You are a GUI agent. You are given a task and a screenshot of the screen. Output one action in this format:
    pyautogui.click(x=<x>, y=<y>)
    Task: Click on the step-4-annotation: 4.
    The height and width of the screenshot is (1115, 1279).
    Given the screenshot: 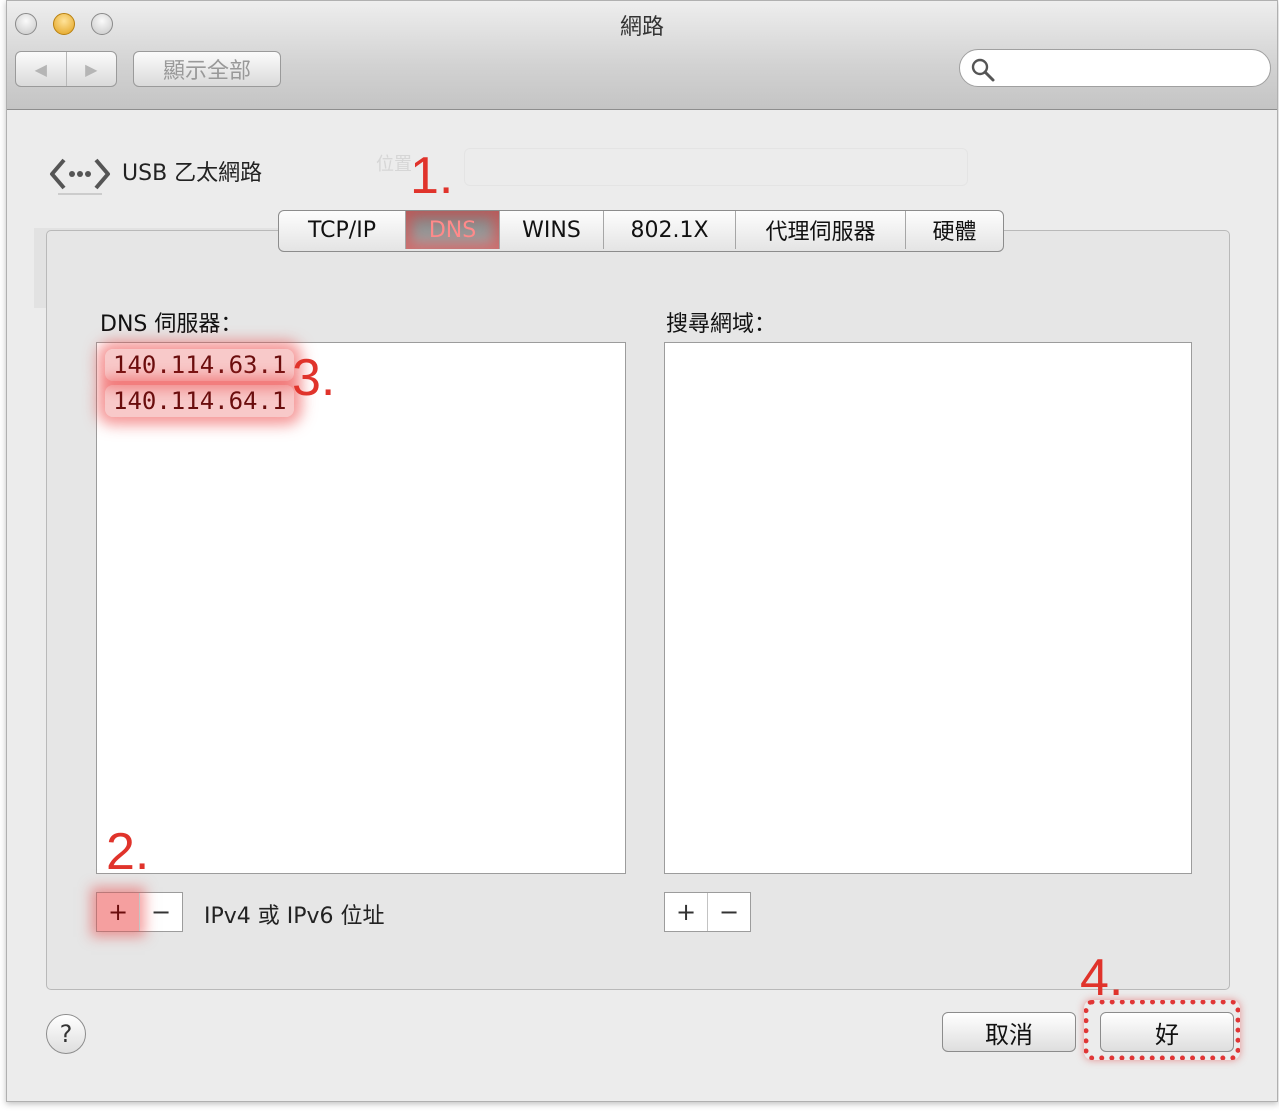 What is the action you would take?
    pyautogui.click(x=1102, y=978)
    